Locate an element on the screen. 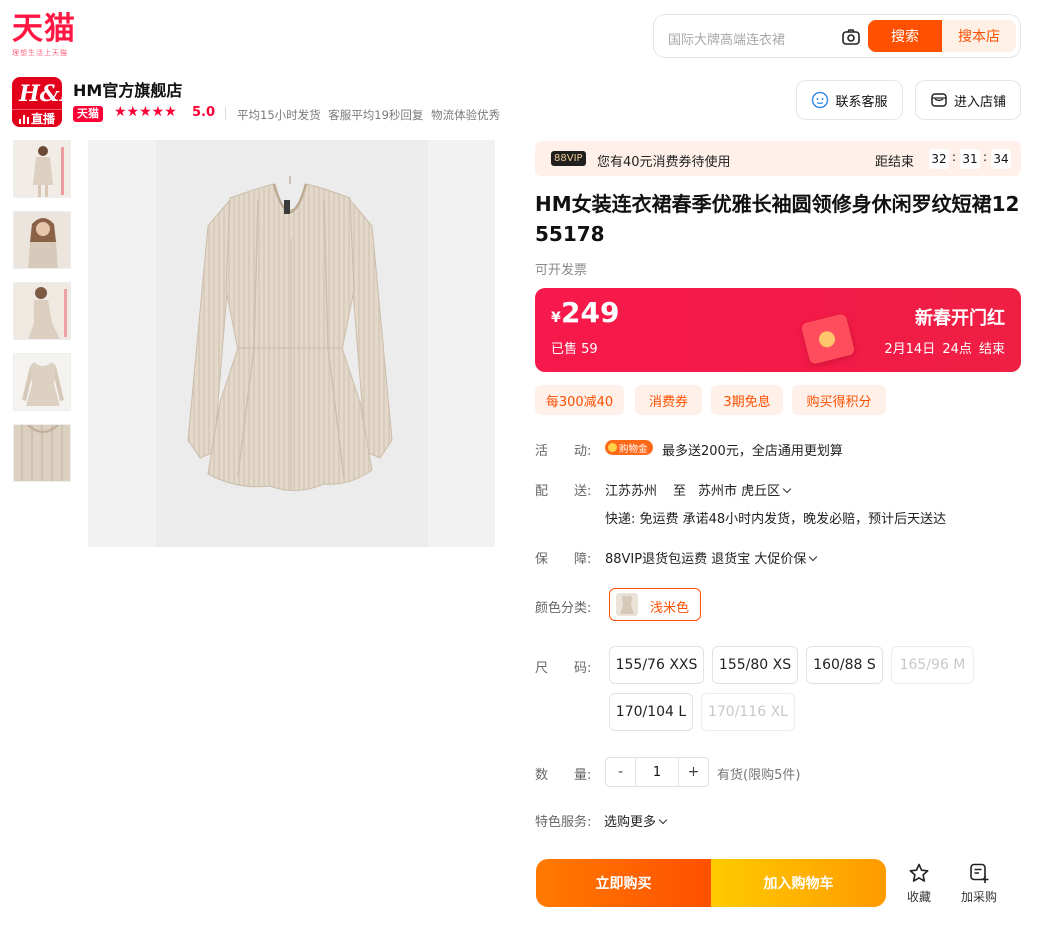 The width and height of the screenshot is (1045, 926). shop-logo: H&M 直播 is located at coordinates (37, 102).